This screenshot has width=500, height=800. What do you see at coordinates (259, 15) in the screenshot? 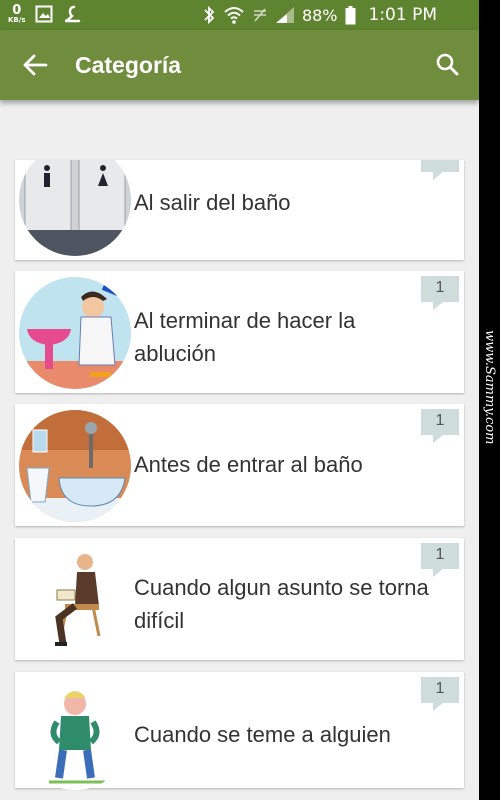
I see `mute-icon` at bounding box center [259, 15].